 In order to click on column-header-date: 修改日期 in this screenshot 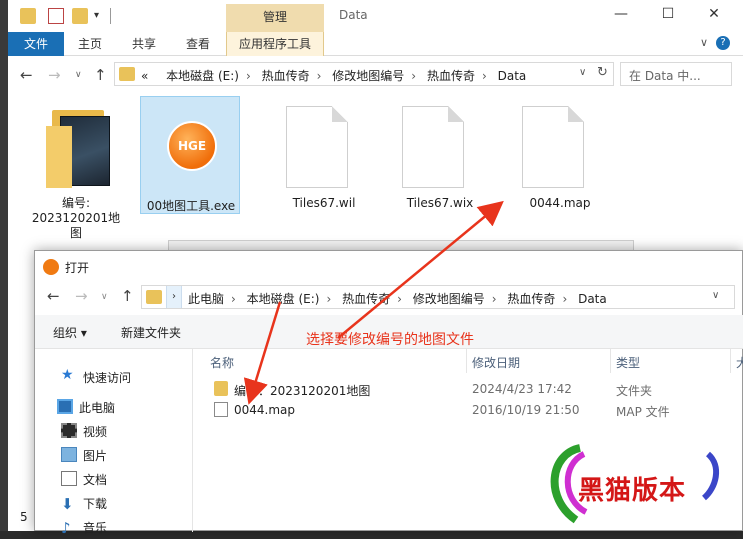, I will do `click(496, 362)`.